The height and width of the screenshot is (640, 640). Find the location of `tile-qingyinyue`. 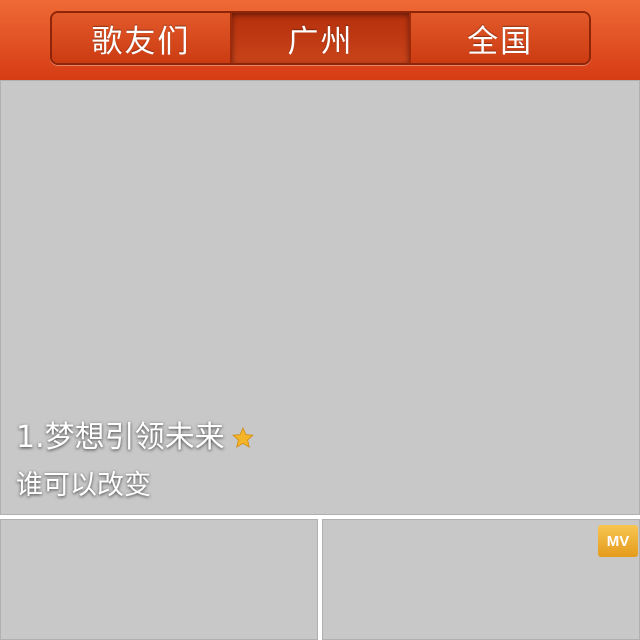

tile-qingyinyue is located at coordinates (159, 579).